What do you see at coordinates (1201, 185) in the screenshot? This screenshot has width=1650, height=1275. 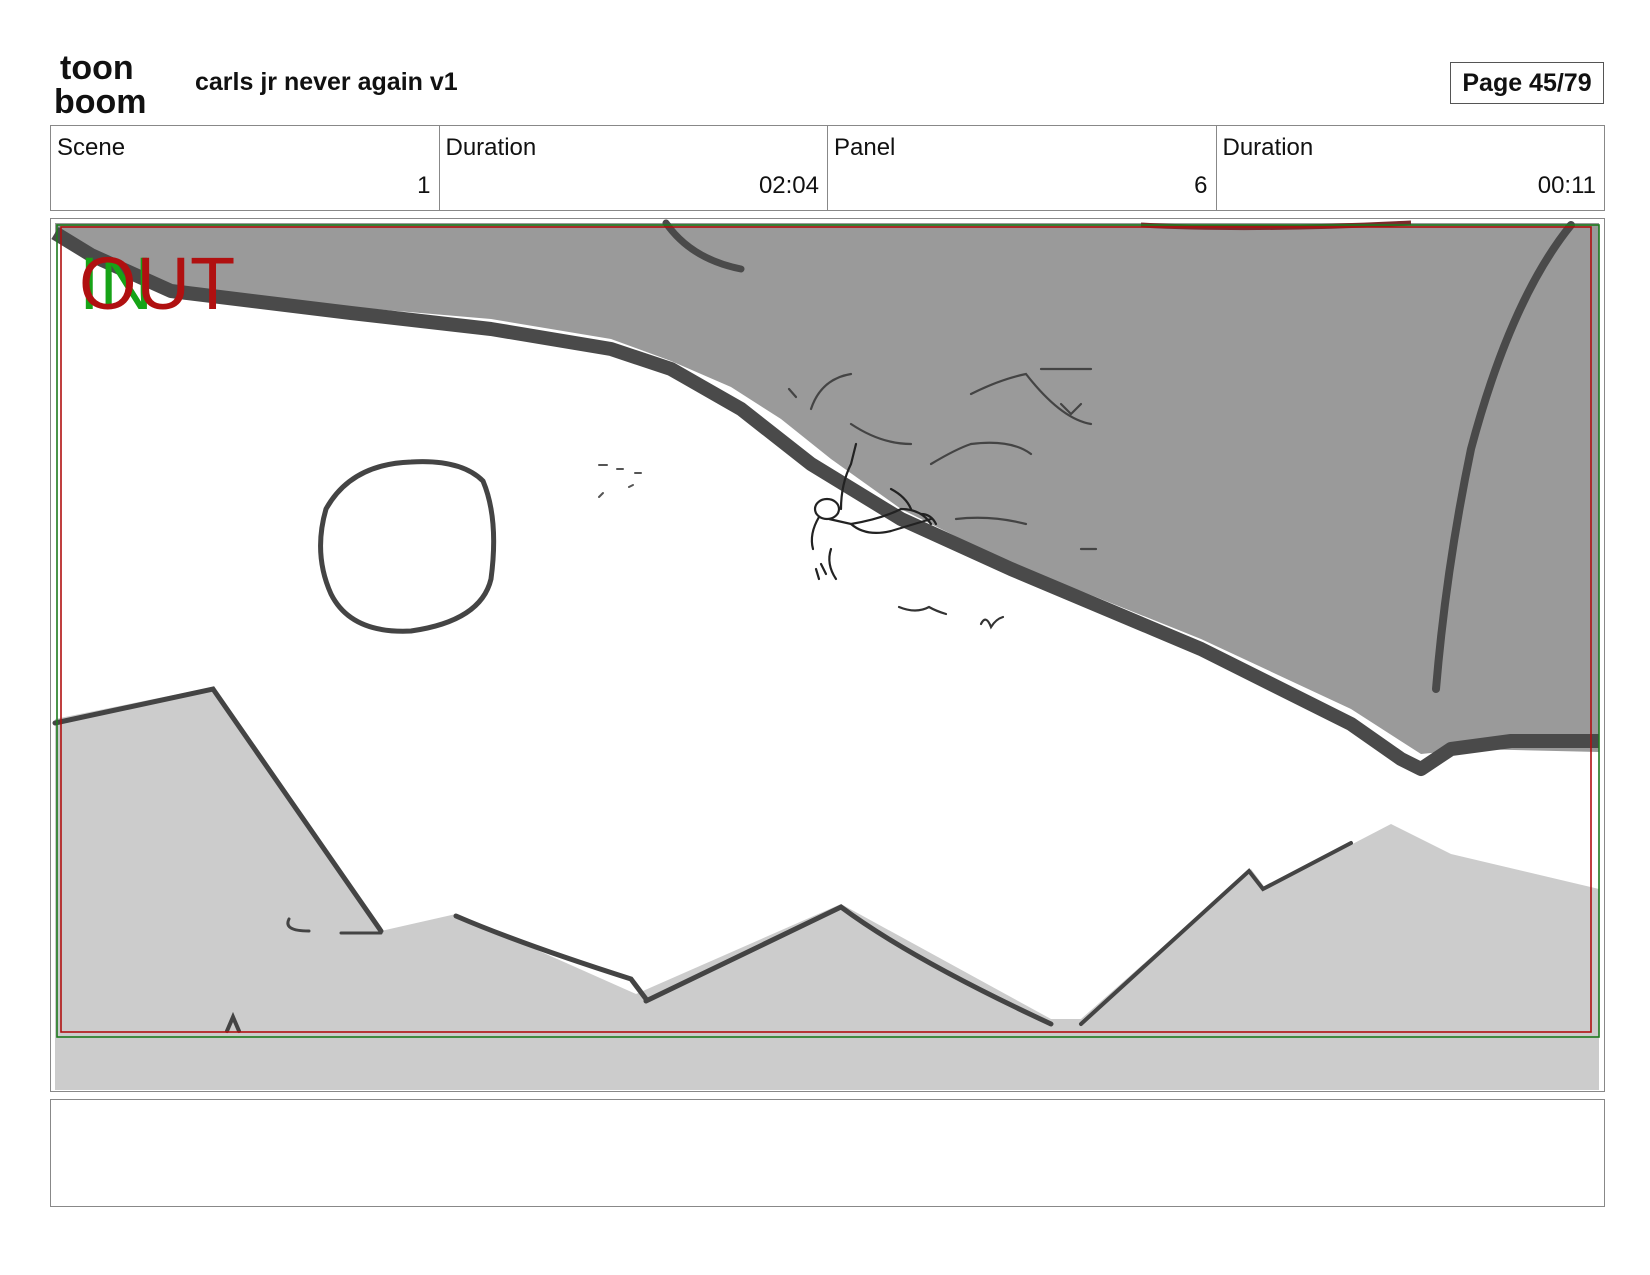 I see `panel-value: 6` at bounding box center [1201, 185].